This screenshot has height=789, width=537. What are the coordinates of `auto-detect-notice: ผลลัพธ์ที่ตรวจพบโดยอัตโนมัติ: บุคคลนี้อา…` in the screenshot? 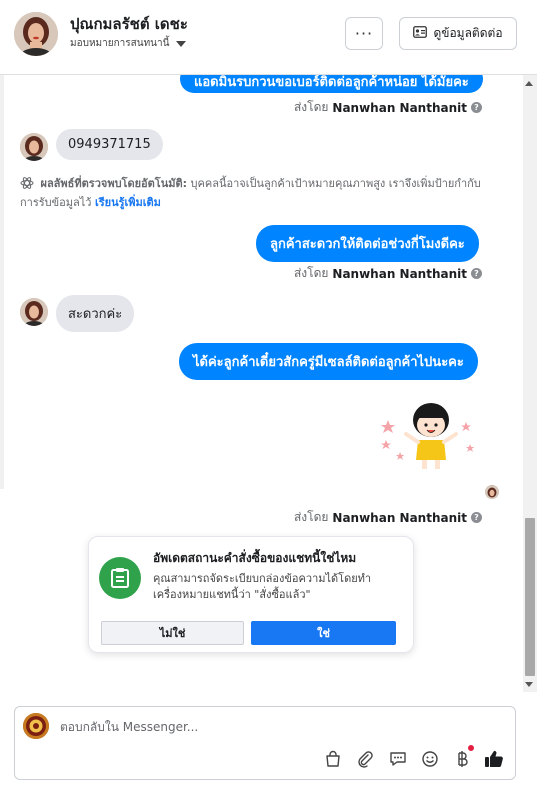 It's located at (255, 193).